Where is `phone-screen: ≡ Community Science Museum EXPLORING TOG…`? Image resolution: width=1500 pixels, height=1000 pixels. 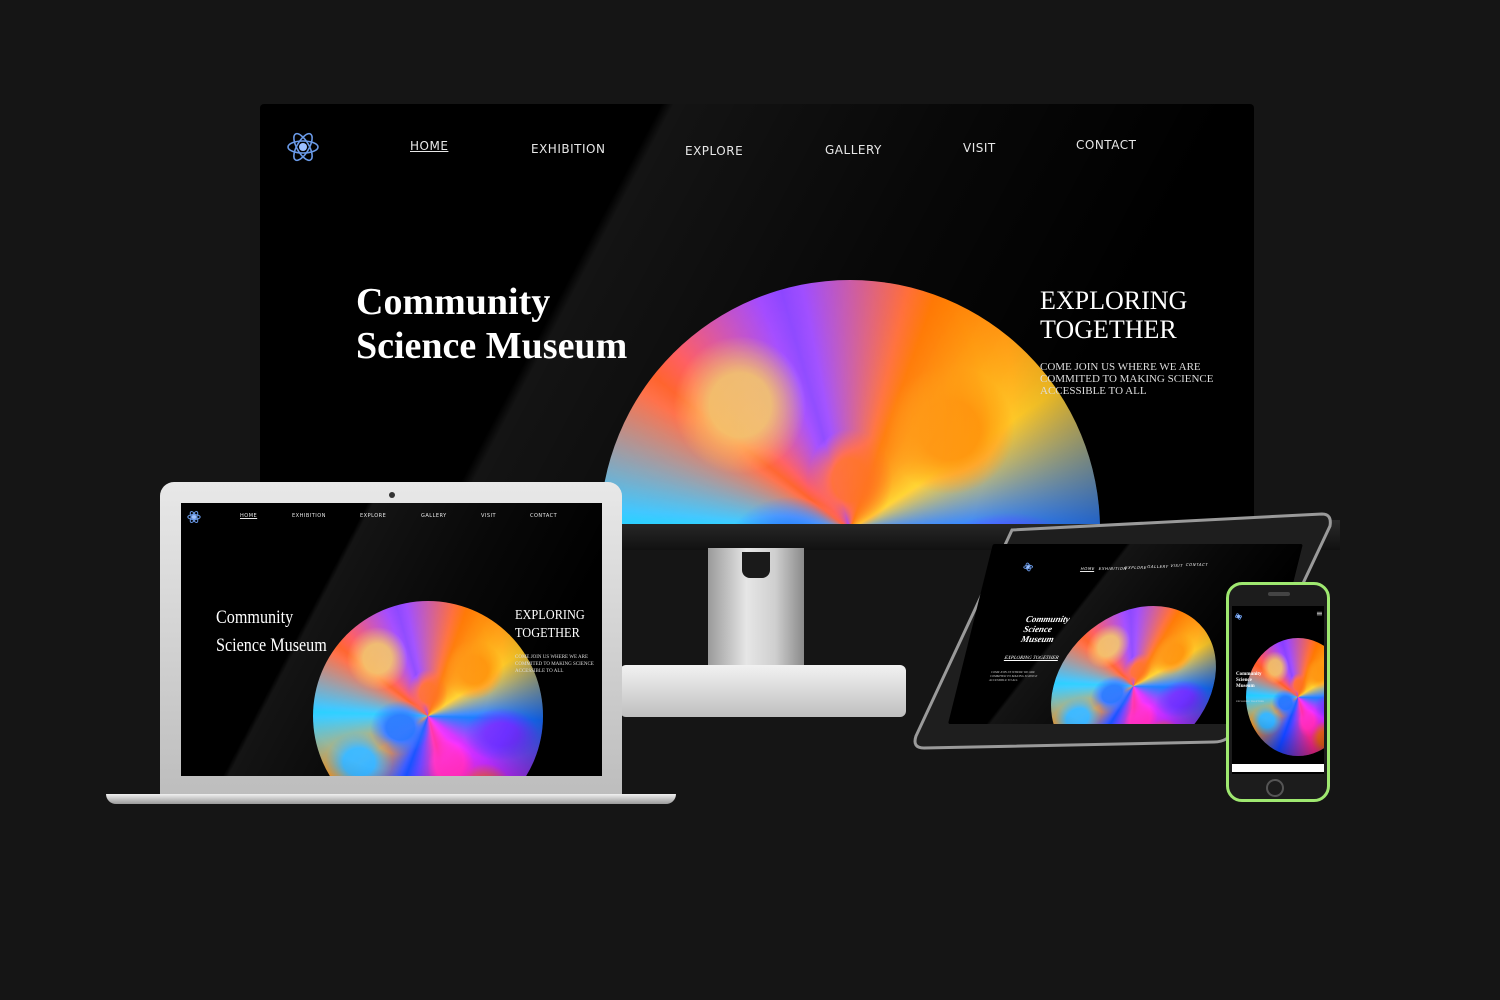 phone-screen: ≡ Community Science Museum EXPLORING TOG… is located at coordinates (1278, 690).